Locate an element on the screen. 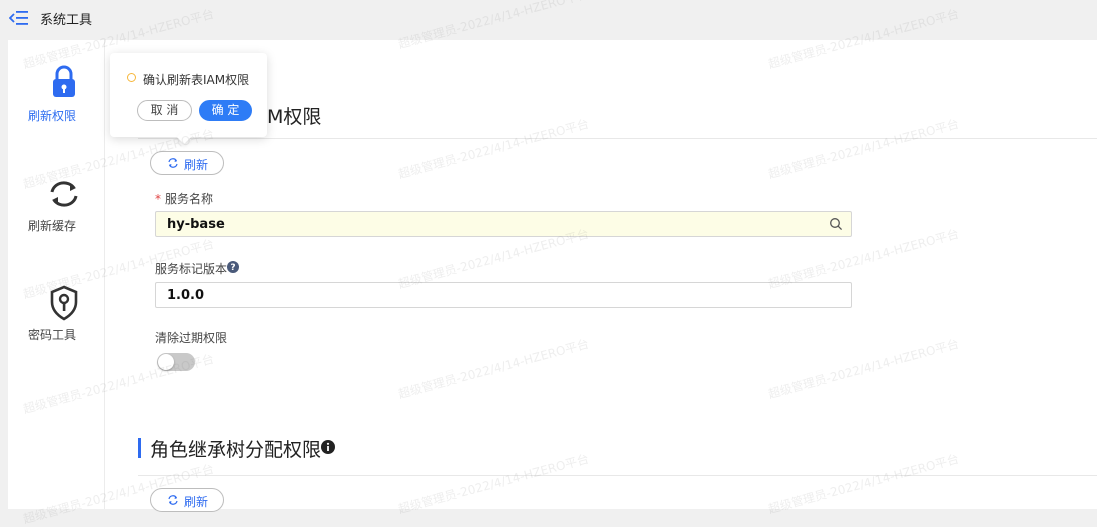 This screenshot has width=1097, height=527. service-name-label: * 服务名称 is located at coordinates (184, 199).